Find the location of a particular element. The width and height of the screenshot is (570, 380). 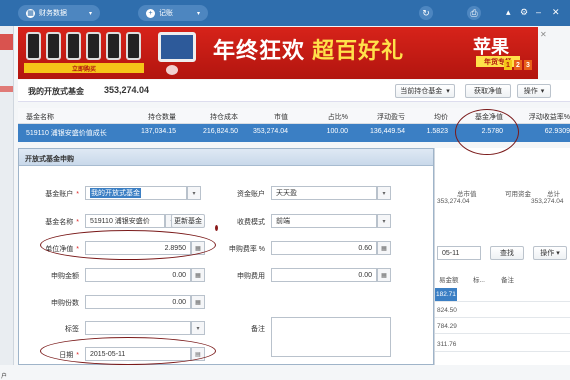

row-fund-name: 519110 浦银安盛价值成长 is located at coordinates (66, 133).